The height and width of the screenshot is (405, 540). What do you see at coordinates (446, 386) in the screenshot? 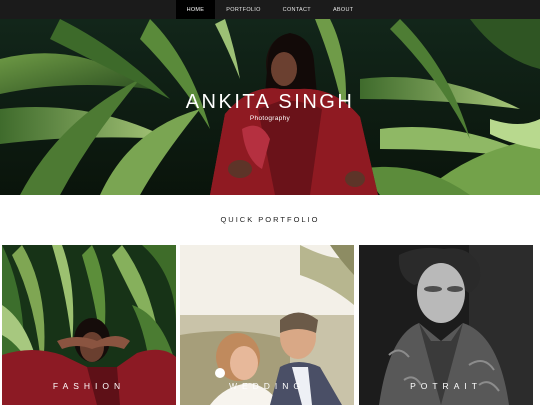
I see `card-label-portrait: POTRAIT` at bounding box center [446, 386].